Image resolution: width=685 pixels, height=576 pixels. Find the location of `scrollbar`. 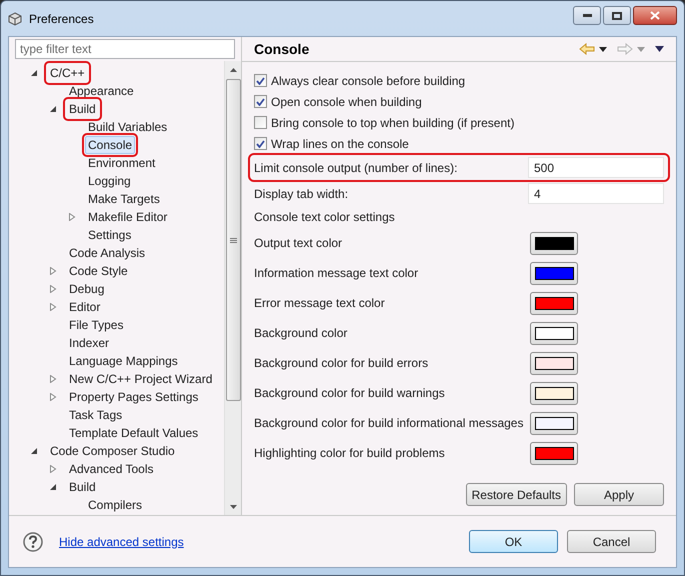

scrollbar is located at coordinates (232, 288).